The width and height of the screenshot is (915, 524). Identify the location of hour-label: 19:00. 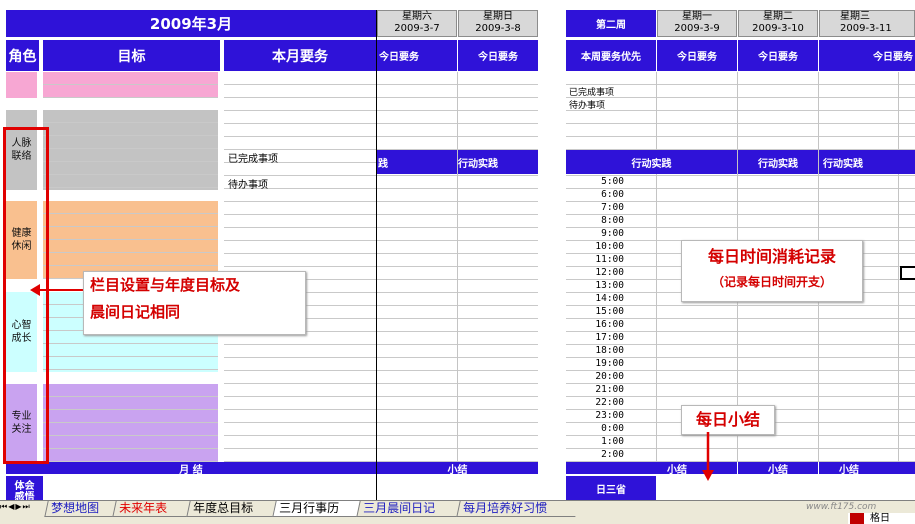
(609, 363).